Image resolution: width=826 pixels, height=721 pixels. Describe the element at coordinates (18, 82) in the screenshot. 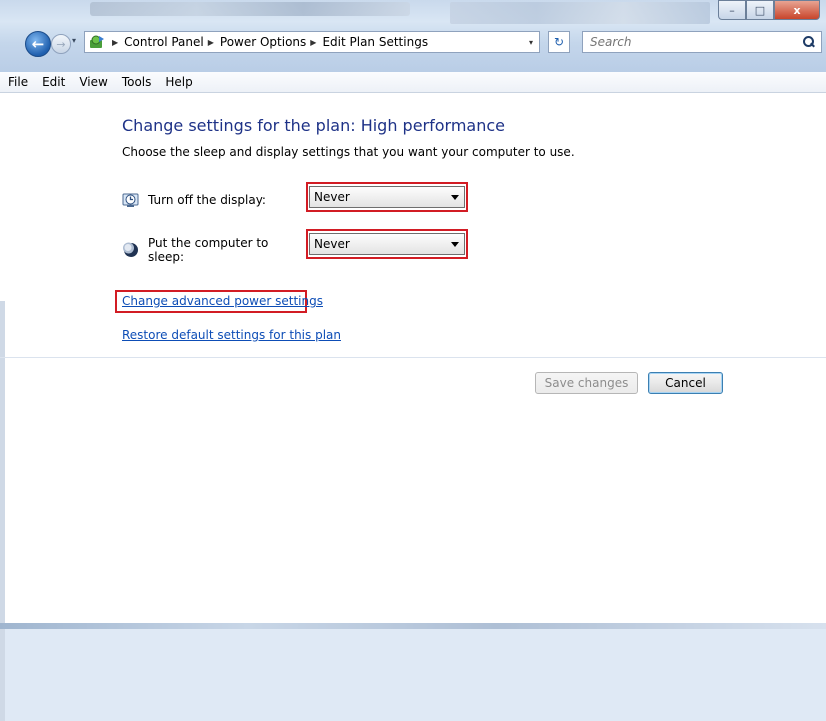

I see `menu-file: File` at that location.